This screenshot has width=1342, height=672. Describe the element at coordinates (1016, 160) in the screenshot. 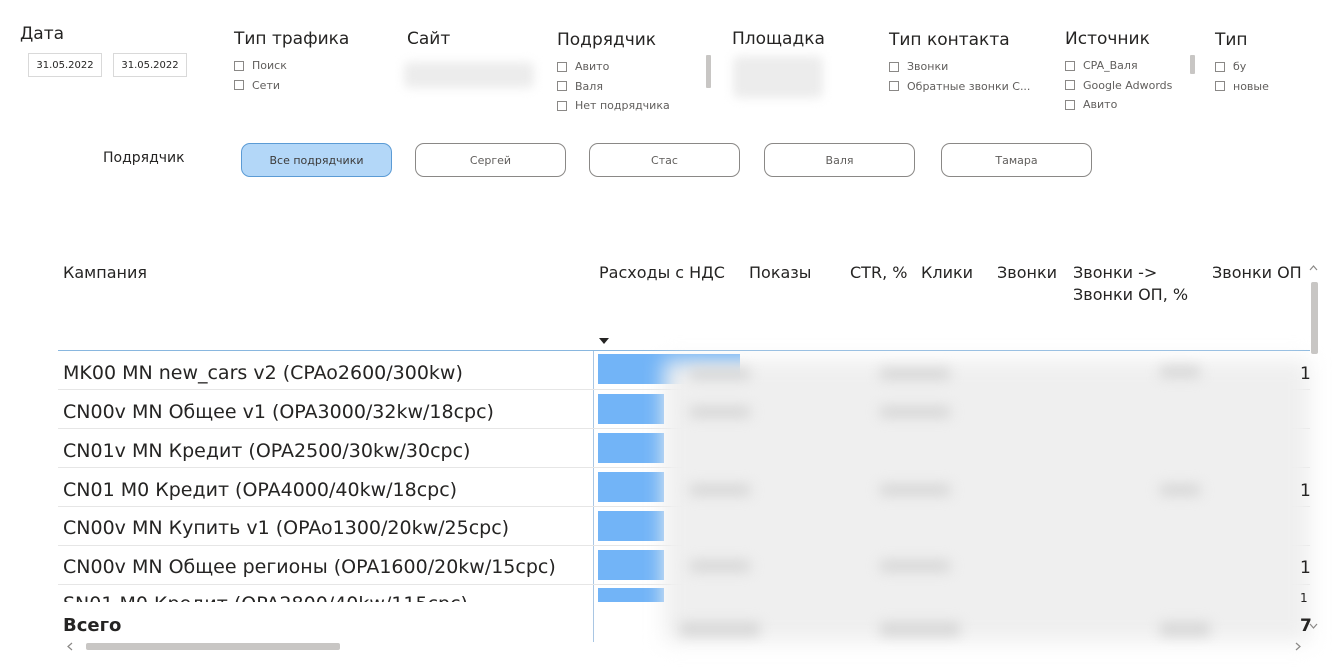

I see `button-contractor-tamara: Тамара` at that location.